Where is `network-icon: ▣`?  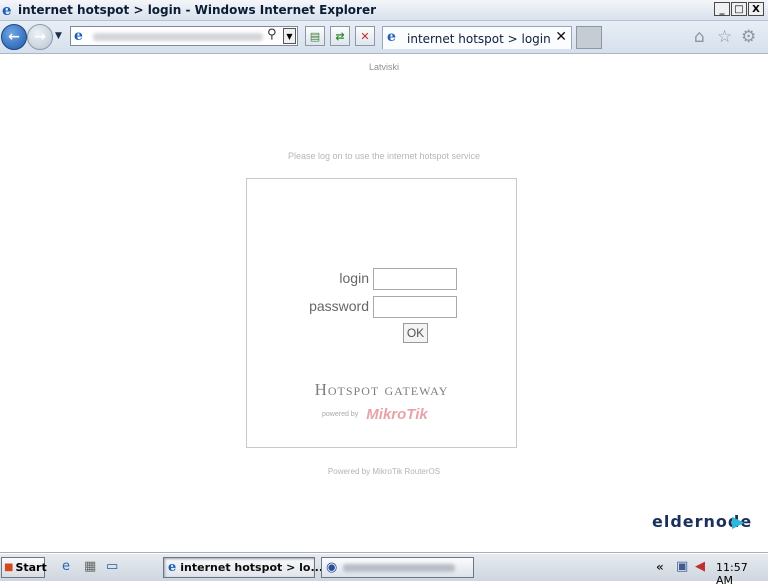 network-icon: ▣ is located at coordinates (682, 566).